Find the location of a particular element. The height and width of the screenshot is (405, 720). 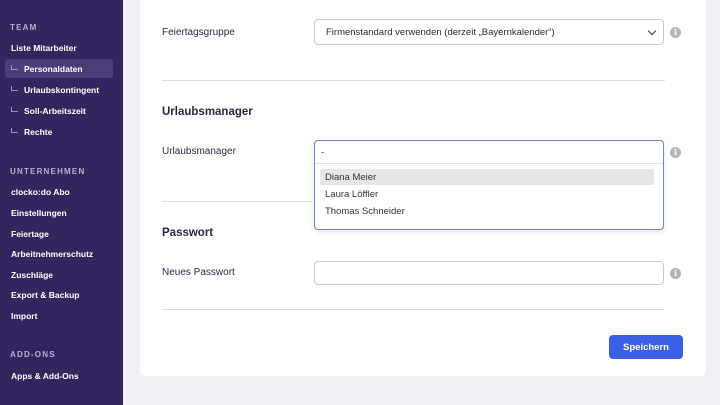

sidebar-item-liste-mitarbeiter: Liste Mitarbeiter is located at coordinates (59, 47).